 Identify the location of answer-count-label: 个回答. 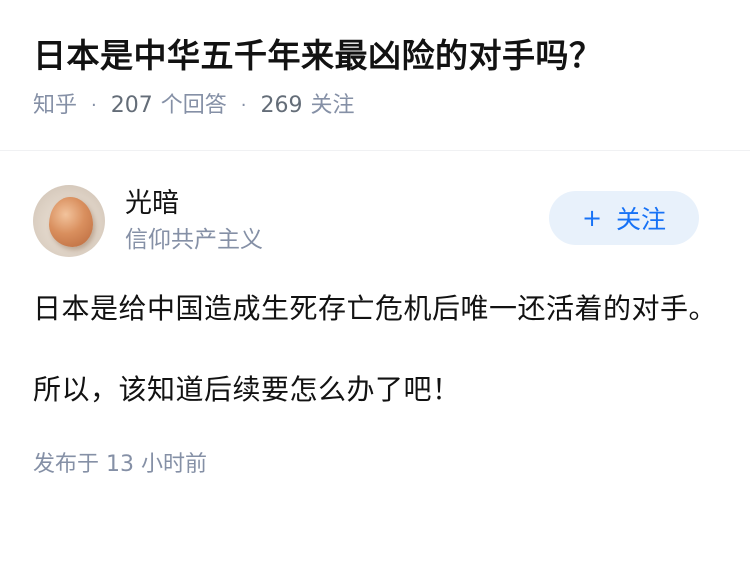
(193, 105).